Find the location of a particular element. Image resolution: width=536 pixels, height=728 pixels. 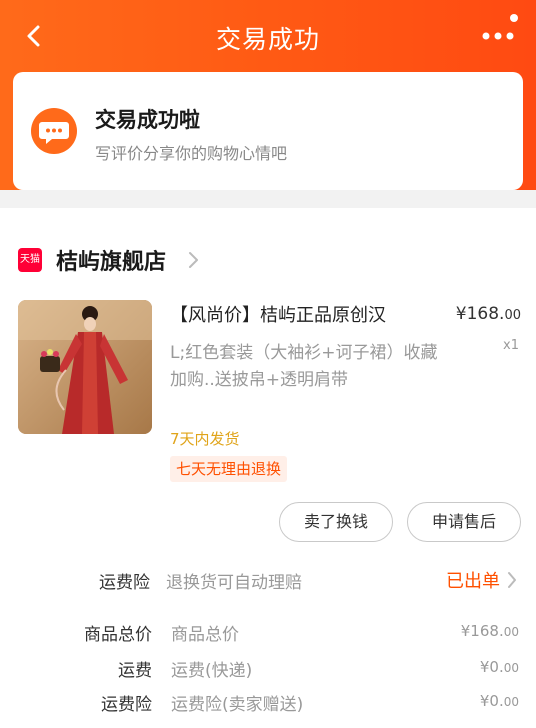

after-sale-button: 申请售后 is located at coordinates (464, 522).